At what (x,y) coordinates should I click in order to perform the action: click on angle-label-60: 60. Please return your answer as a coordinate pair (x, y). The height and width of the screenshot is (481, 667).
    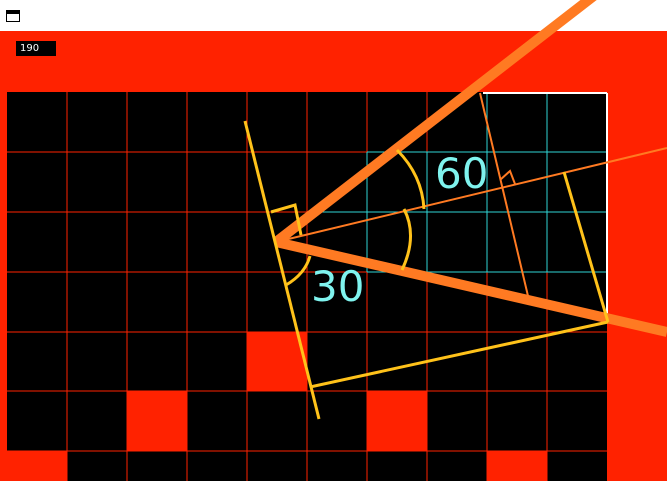
    Looking at the image, I should click on (461, 173).